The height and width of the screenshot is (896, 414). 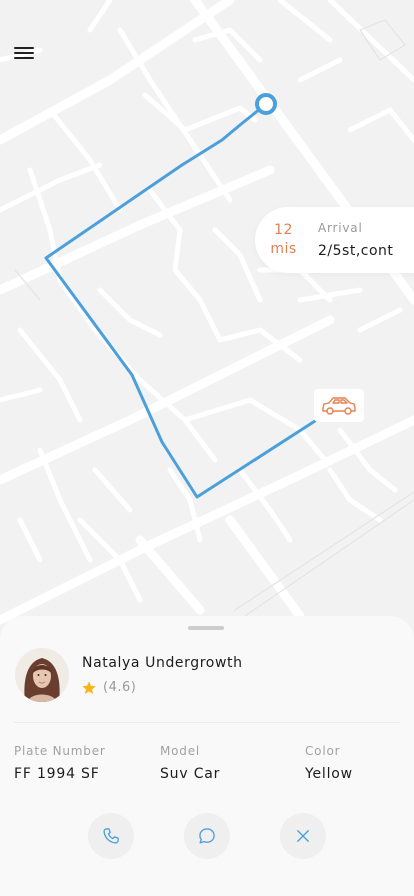 I want to click on close-icon, so click(x=303, y=836).